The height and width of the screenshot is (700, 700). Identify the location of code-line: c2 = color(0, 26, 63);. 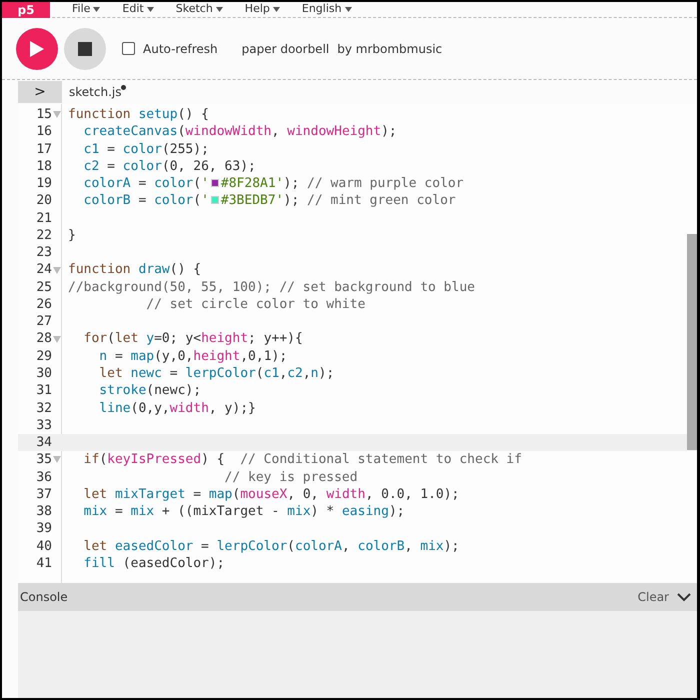
(169, 167).